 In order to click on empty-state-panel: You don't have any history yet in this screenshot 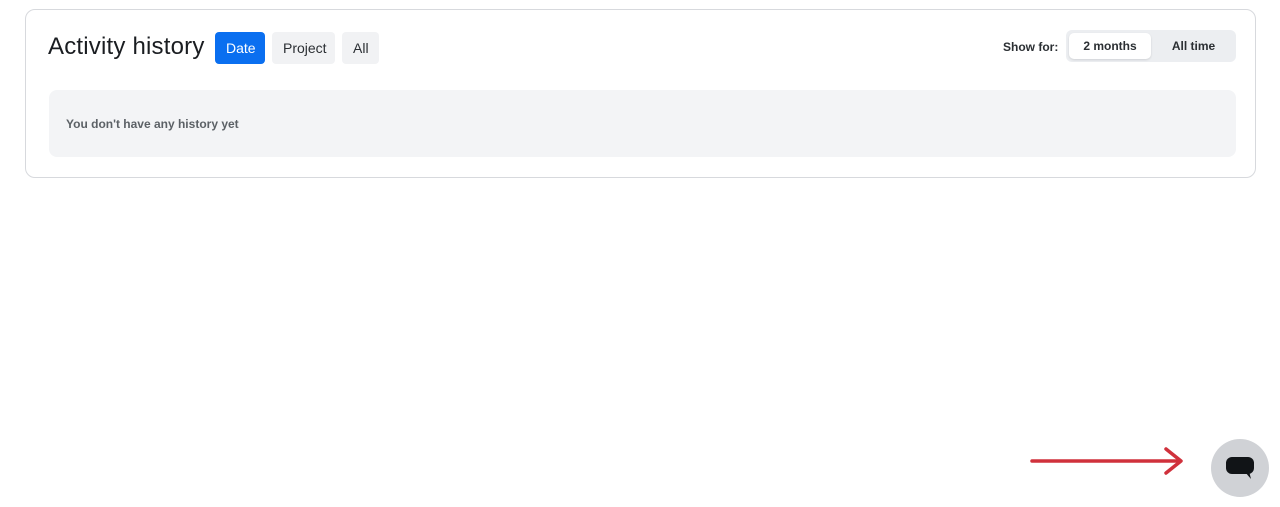, I will do `click(642, 123)`.